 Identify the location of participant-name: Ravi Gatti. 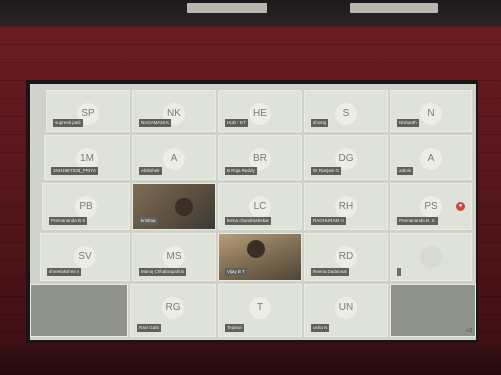
(149, 328).